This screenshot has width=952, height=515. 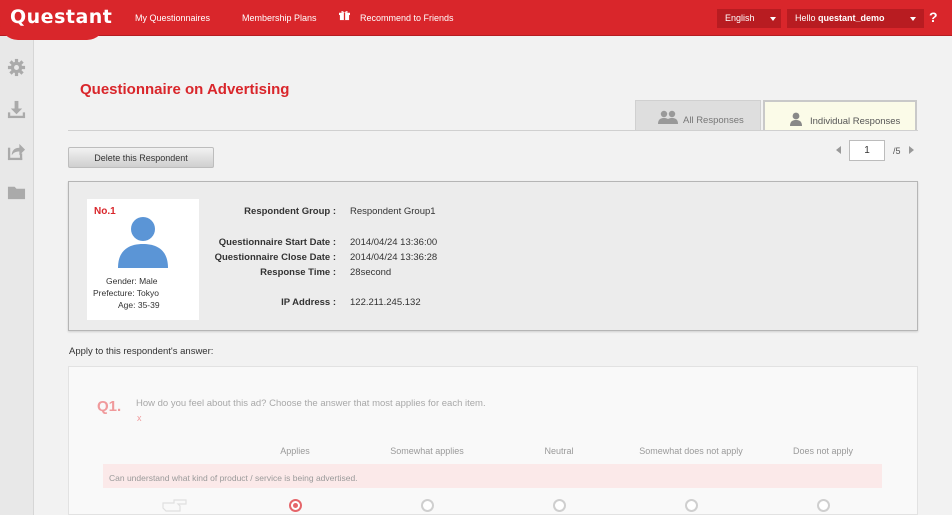 What do you see at coordinates (172, 18) in the screenshot?
I see `nav-my-questionnaires: My Questionnaires` at bounding box center [172, 18].